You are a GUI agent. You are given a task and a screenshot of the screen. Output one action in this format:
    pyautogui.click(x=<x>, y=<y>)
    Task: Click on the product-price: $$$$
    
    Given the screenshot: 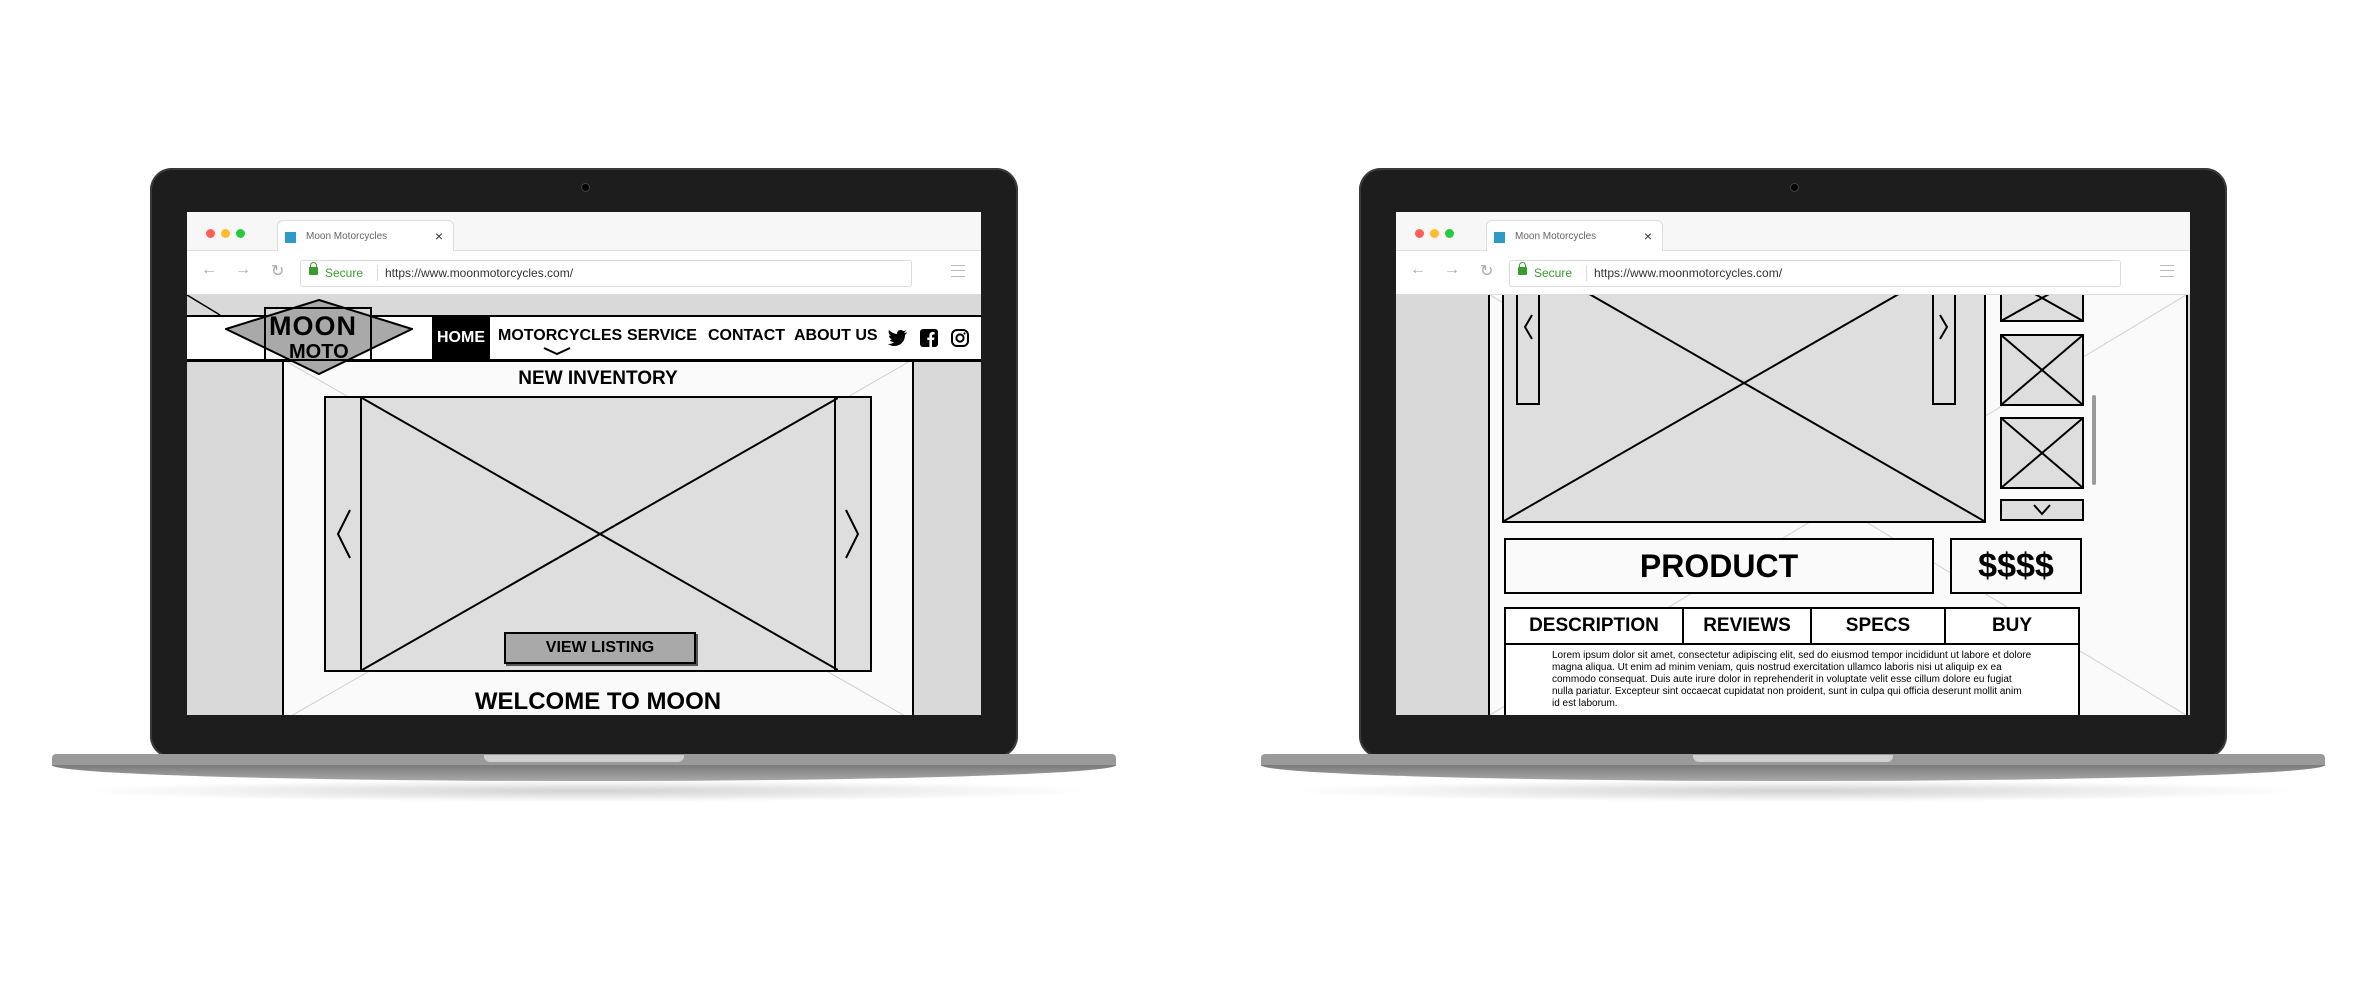 What is the action you would take?
    pyautogui.click(x=2016, y=566)
    